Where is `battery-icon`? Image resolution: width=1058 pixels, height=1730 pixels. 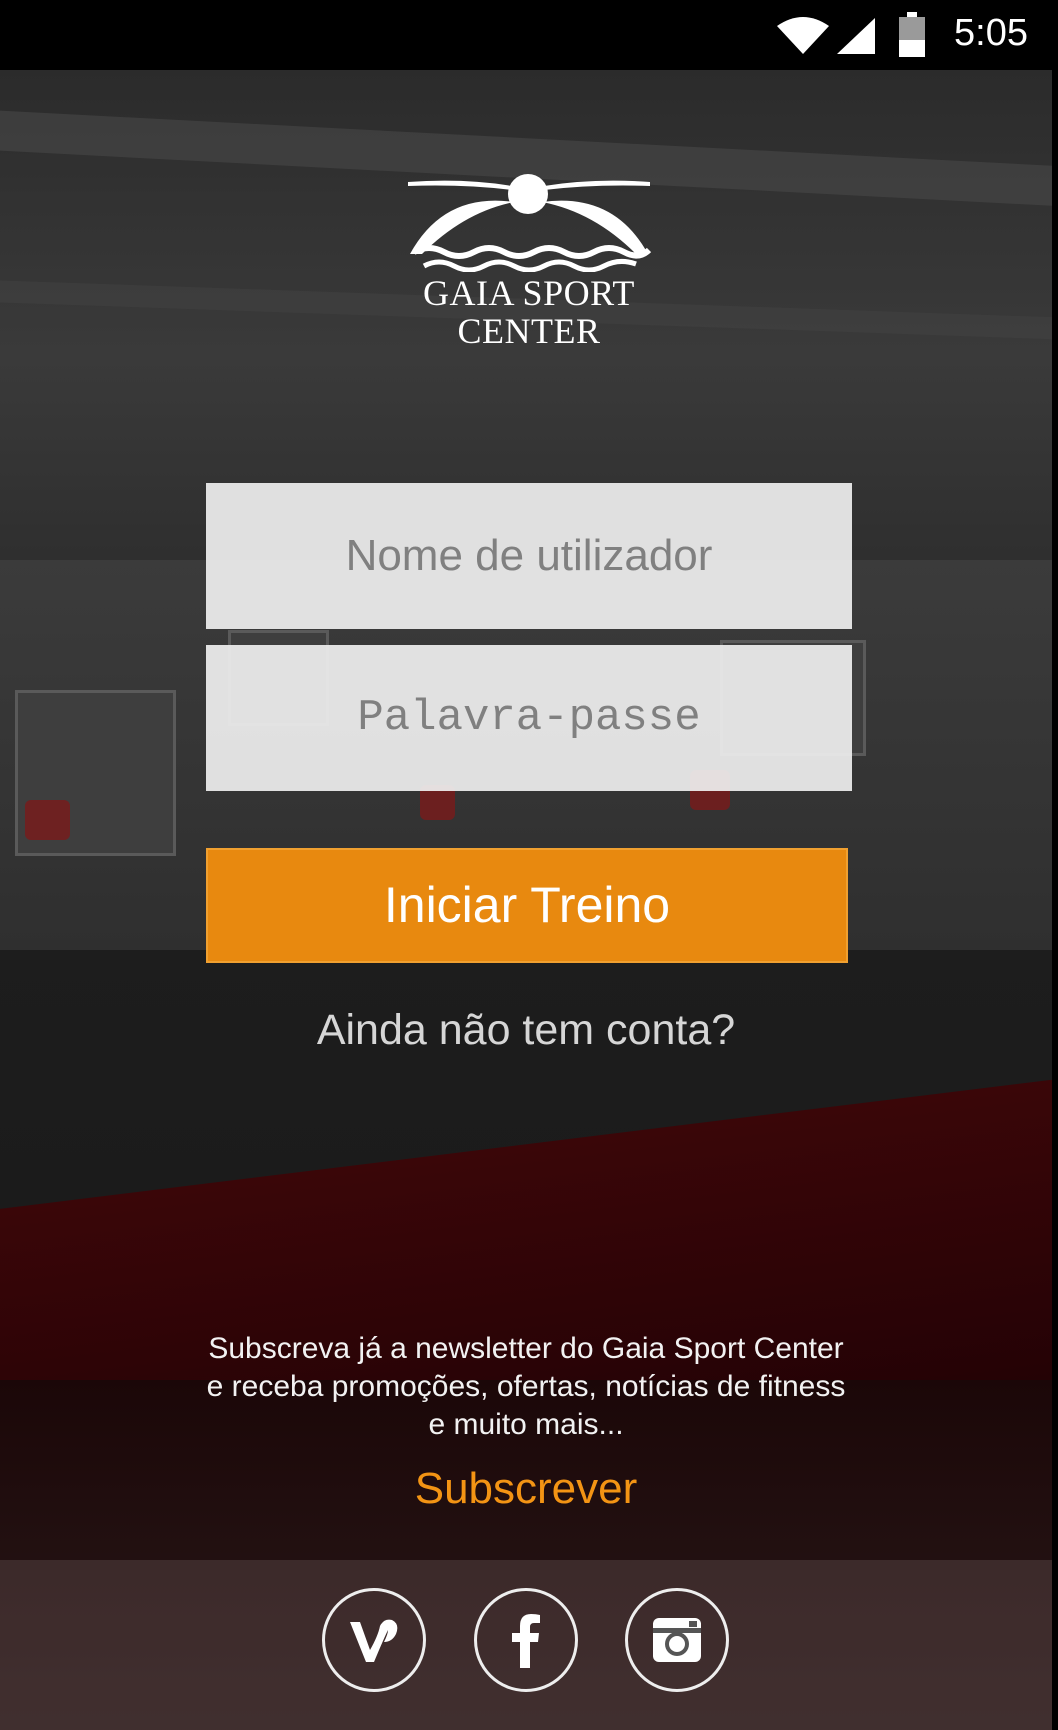 battery-icon is located at coordinates (912, 37).